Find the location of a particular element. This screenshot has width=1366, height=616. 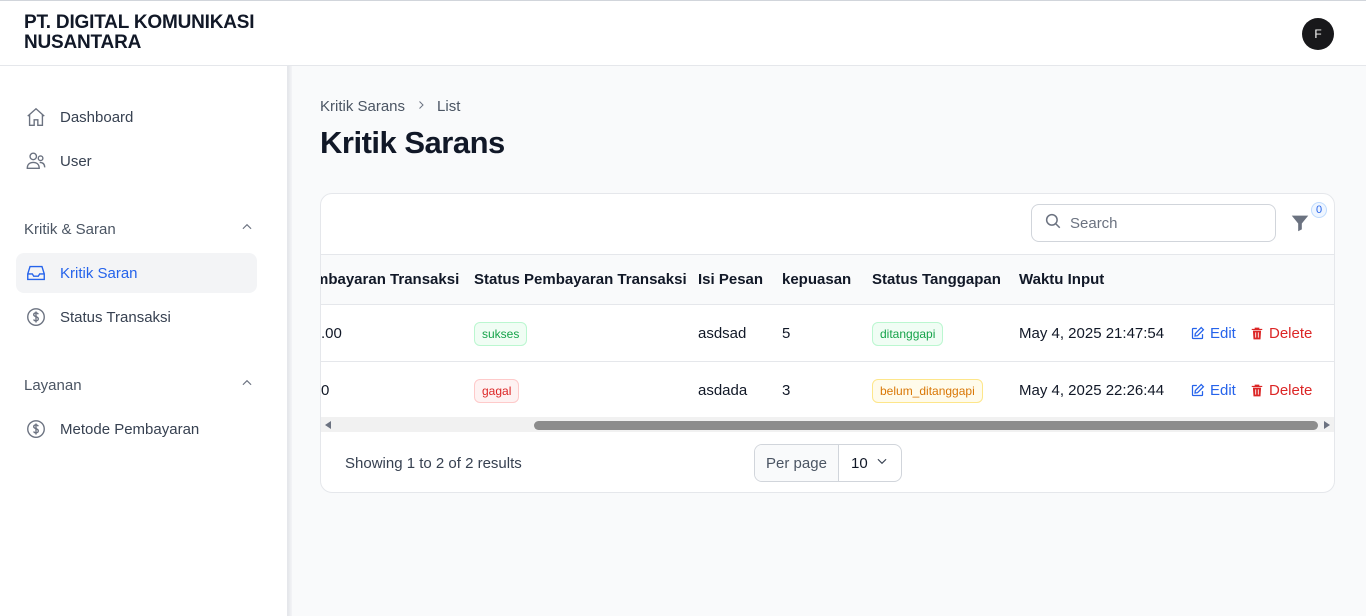

sidebar-item-label: Status Transaksi is located at coordinates (115, 317).